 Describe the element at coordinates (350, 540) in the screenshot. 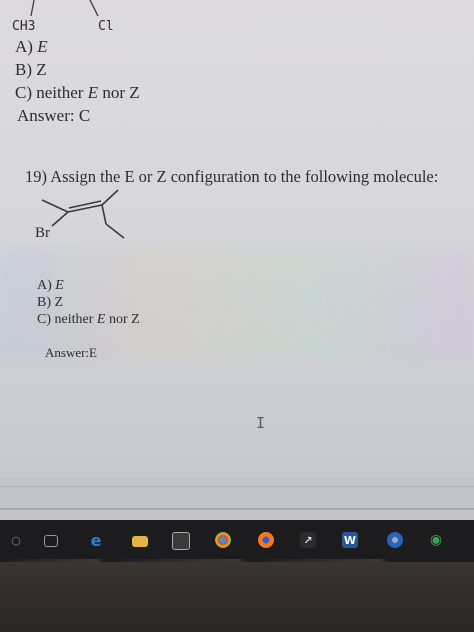

I see `word-icon: W` at that location.